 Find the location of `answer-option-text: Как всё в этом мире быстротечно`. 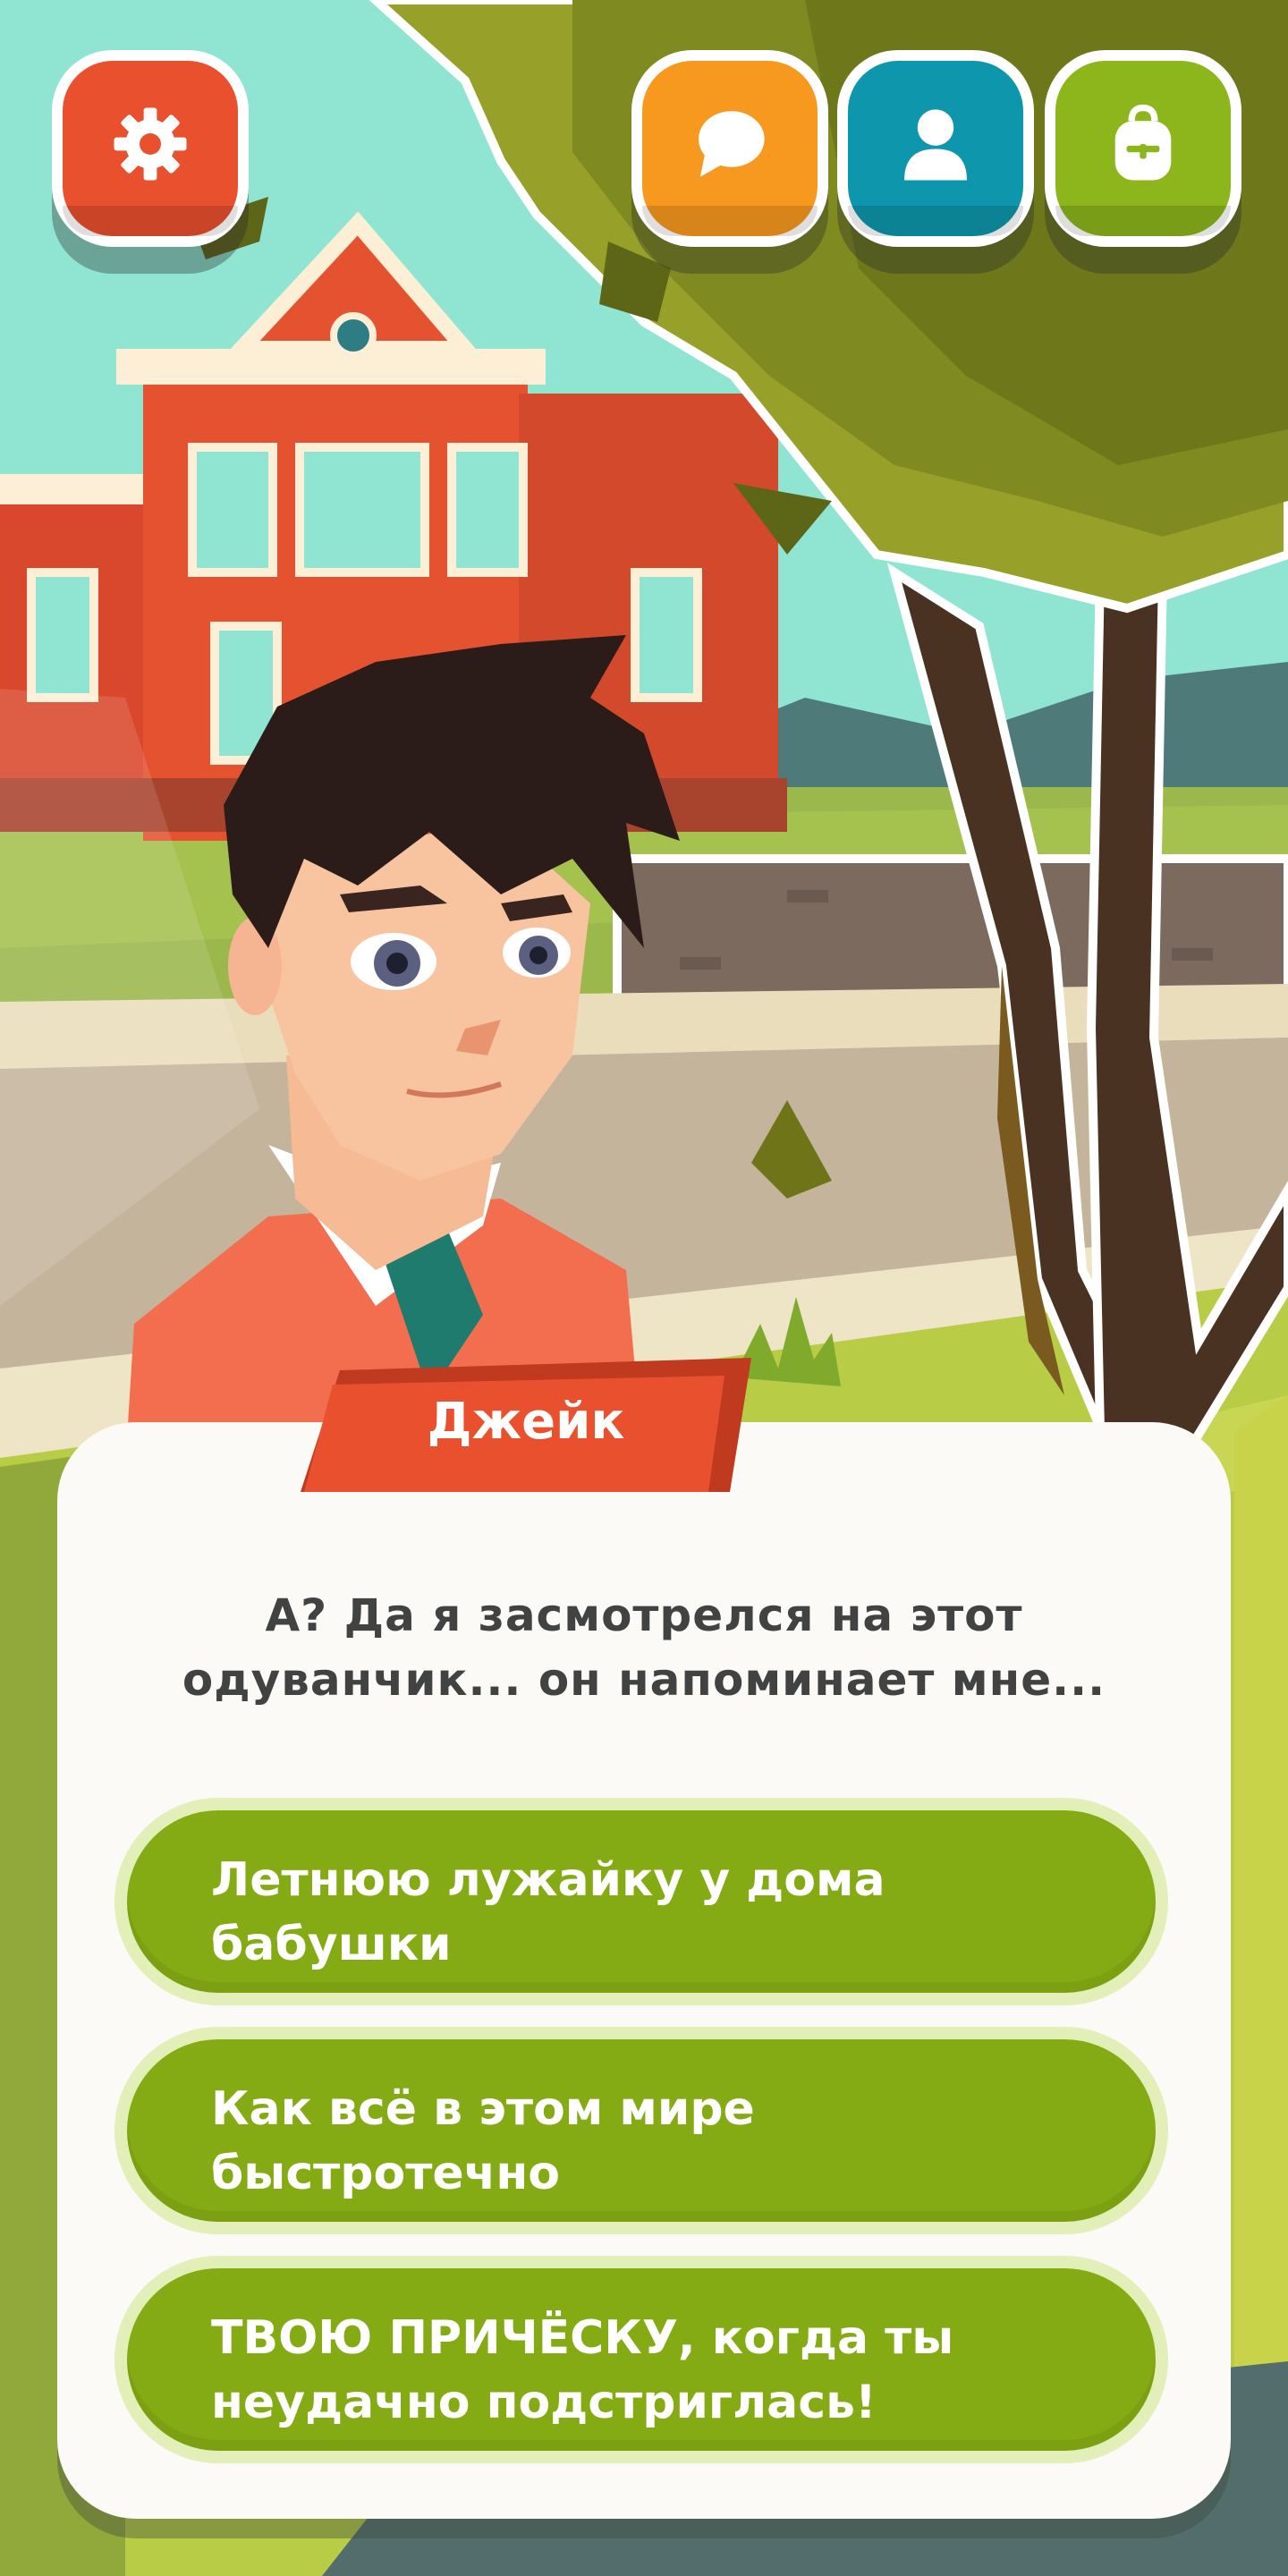

answer-option-text: Как всё в этом мире быстротечно is located at coordinates (656, 2141).